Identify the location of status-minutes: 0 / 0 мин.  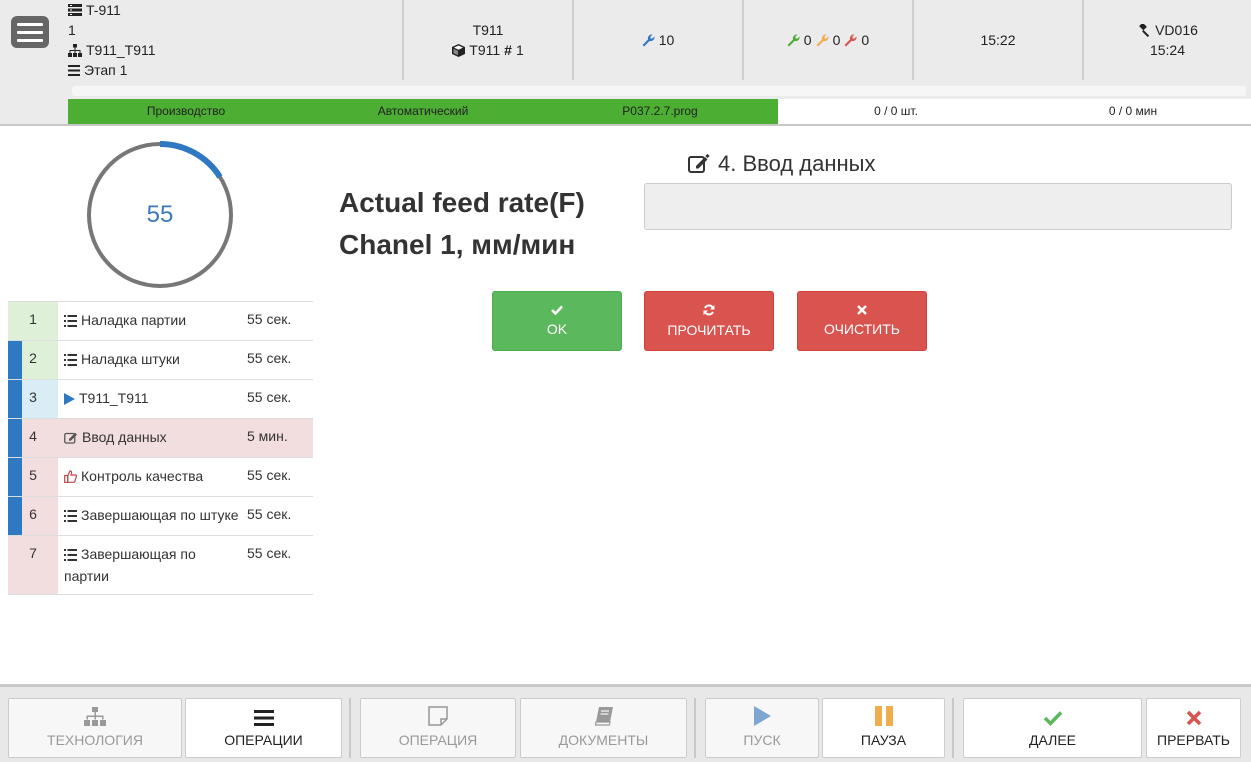
(1133, 111).